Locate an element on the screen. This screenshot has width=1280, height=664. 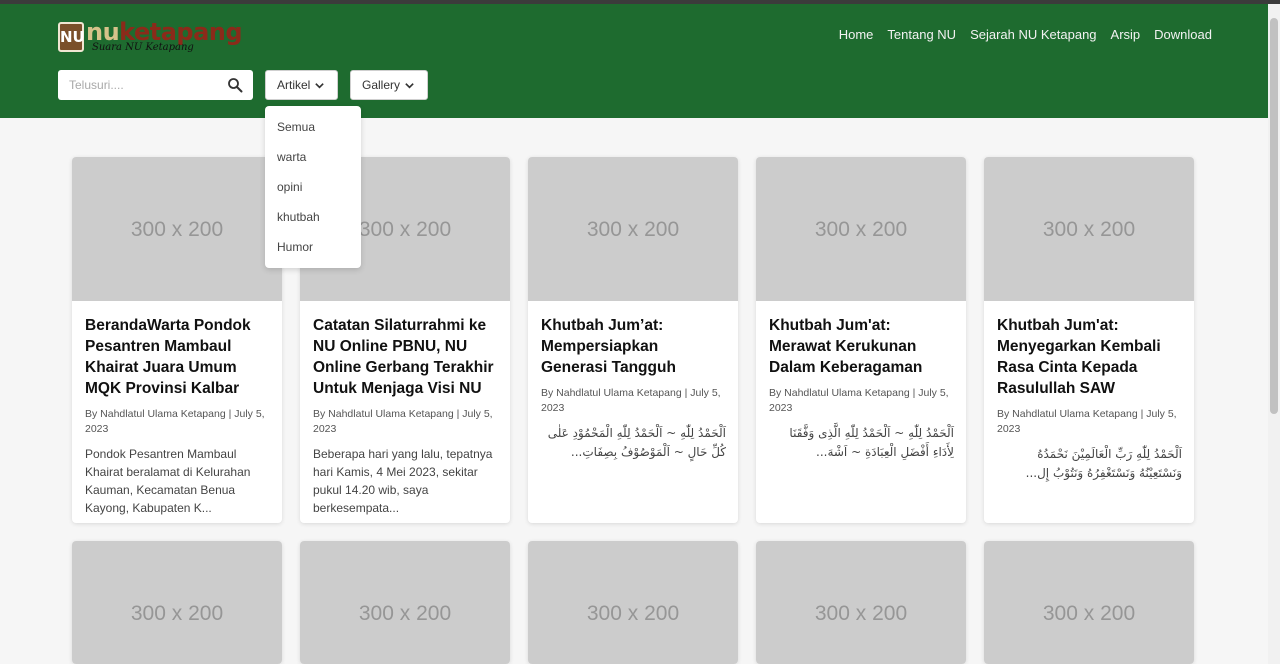
logo-mark: NU is located at coordinates (71, 37).